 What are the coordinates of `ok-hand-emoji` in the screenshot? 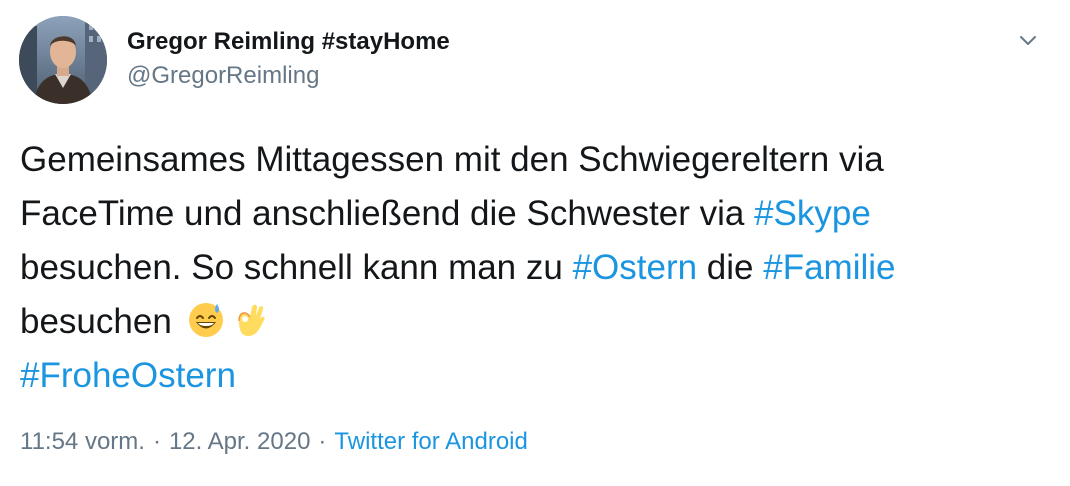 It's located at (250, 319).